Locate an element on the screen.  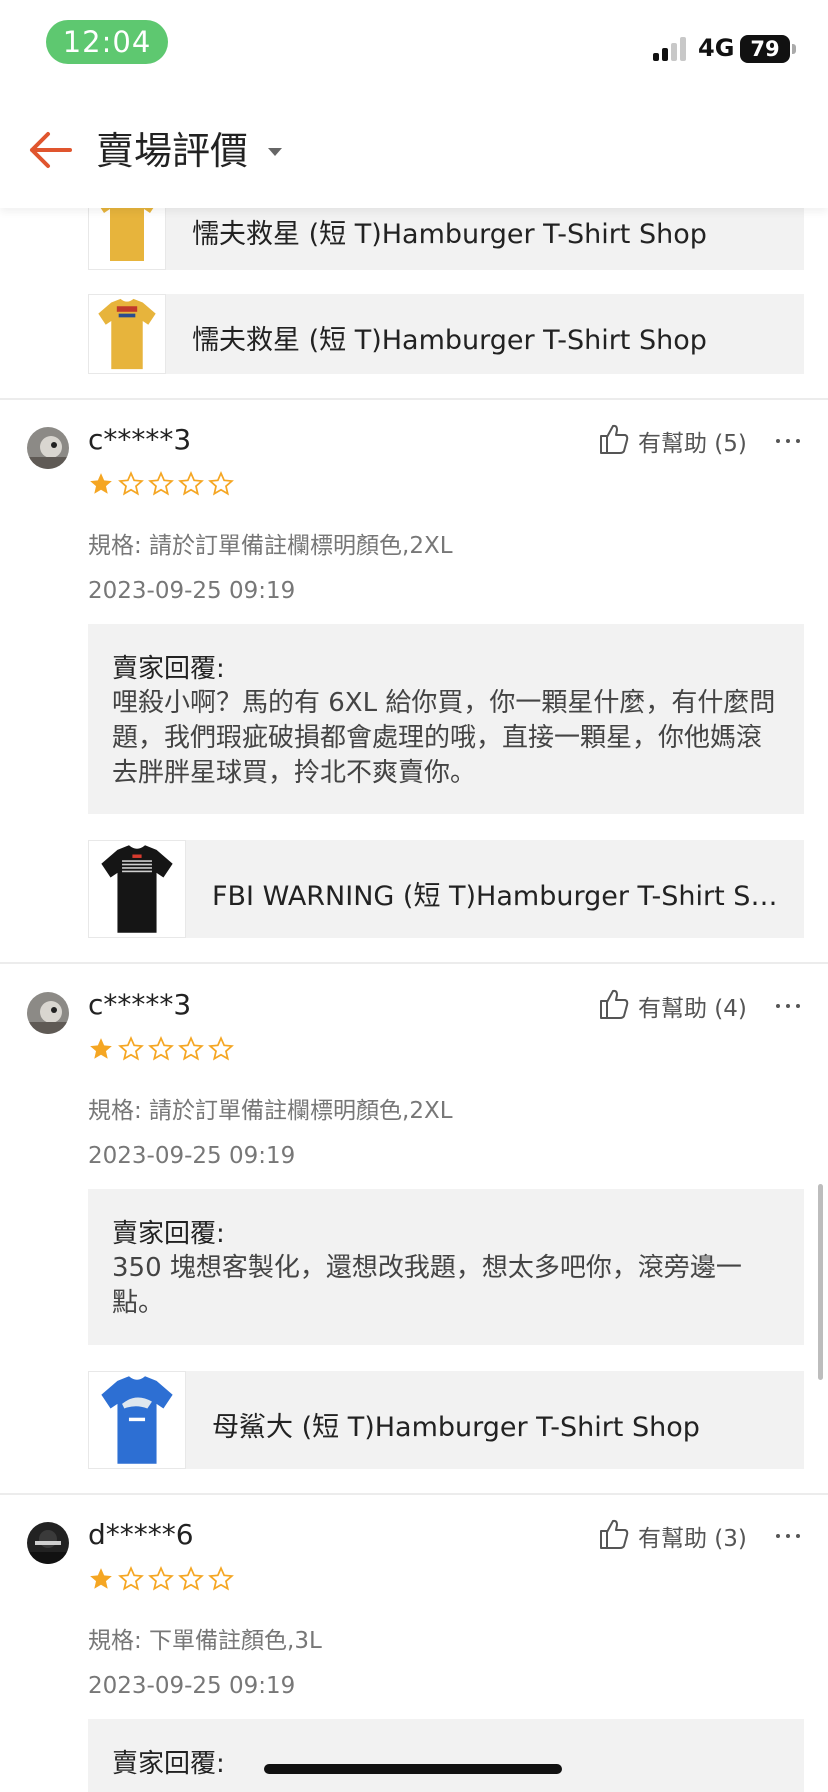
app-header: 賣場評價 is located at coordinates (414, 149).